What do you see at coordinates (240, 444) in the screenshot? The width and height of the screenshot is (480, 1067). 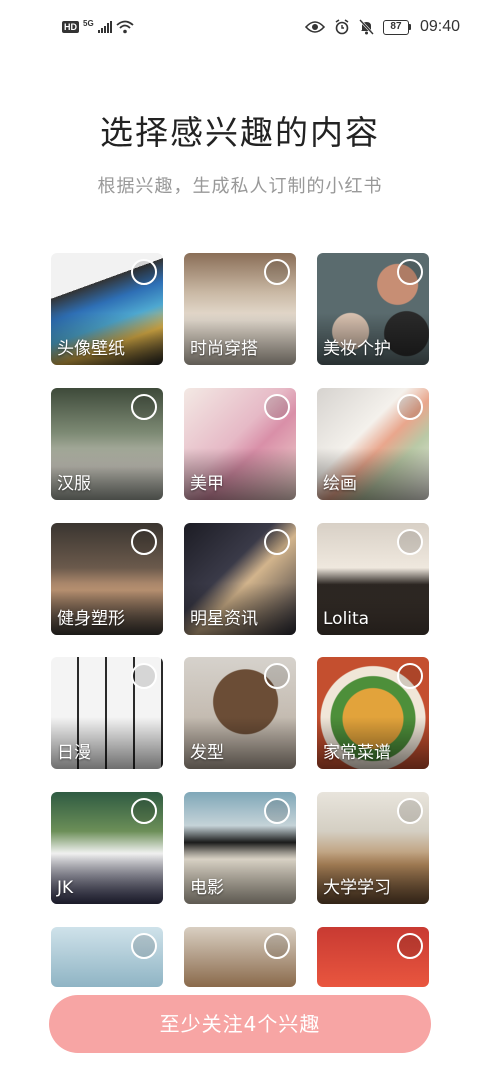 I see `interest-tile-nail: 美甲` at bounding box center [240, 444].